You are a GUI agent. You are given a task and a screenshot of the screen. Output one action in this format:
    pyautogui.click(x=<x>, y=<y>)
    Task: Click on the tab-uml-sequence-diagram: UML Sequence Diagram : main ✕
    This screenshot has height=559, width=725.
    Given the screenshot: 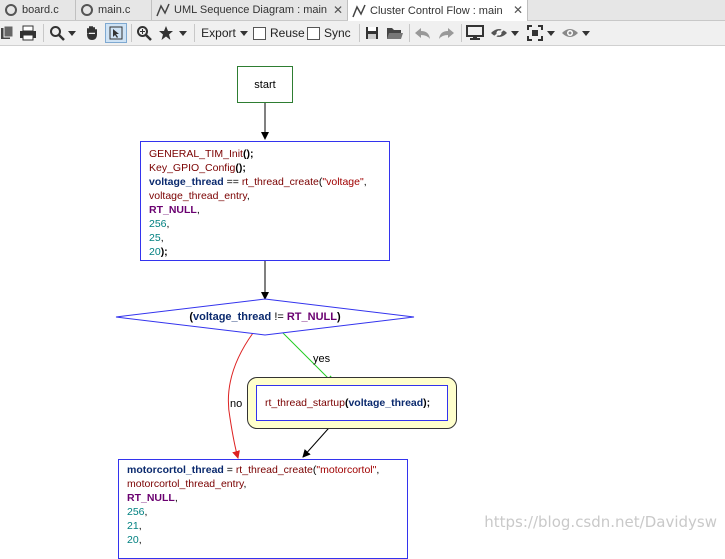 What is the action you would take?
    pyautogui.click(x=250, y=10)
    